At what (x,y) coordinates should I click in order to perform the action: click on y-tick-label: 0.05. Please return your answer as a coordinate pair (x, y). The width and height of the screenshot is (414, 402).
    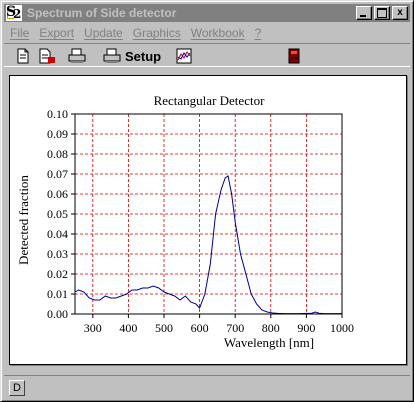
    Looking at the image, I should click on (57, 214).